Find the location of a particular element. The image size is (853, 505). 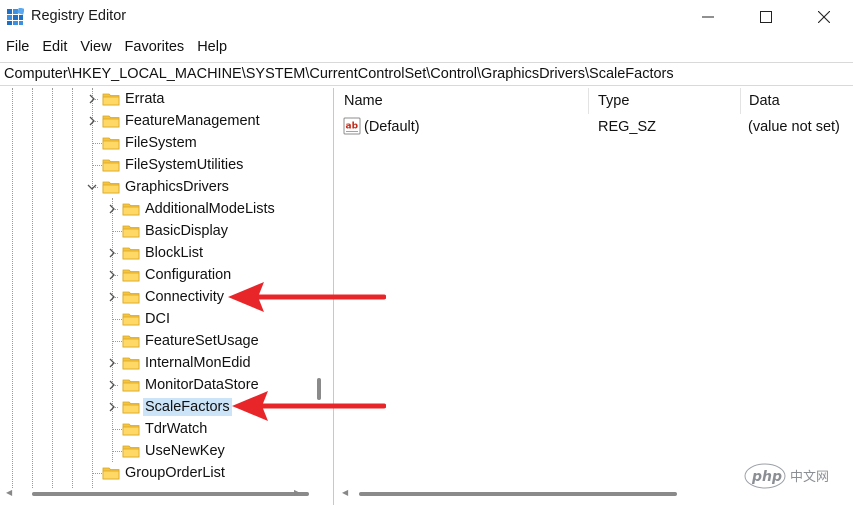

tree-item-label: FileSystem is located at coordinates (161, 143).